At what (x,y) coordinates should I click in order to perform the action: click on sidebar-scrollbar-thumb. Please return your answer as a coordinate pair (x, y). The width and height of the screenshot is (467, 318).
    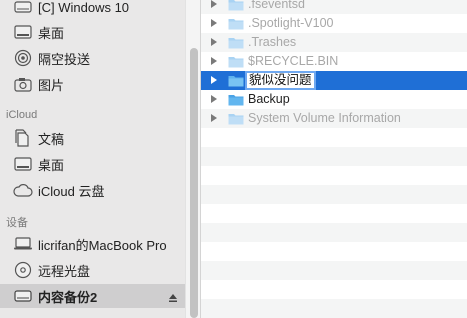
    Looking at the image, I should click on (194, 183).